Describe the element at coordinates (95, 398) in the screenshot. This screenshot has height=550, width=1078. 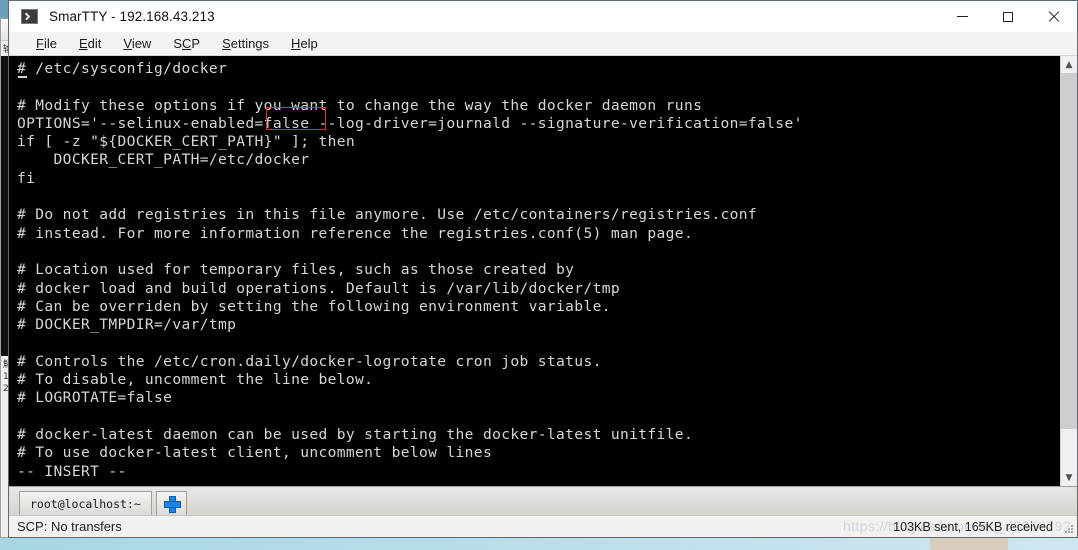
I see `terminal-line: # LOGROTATE=false` at that location.